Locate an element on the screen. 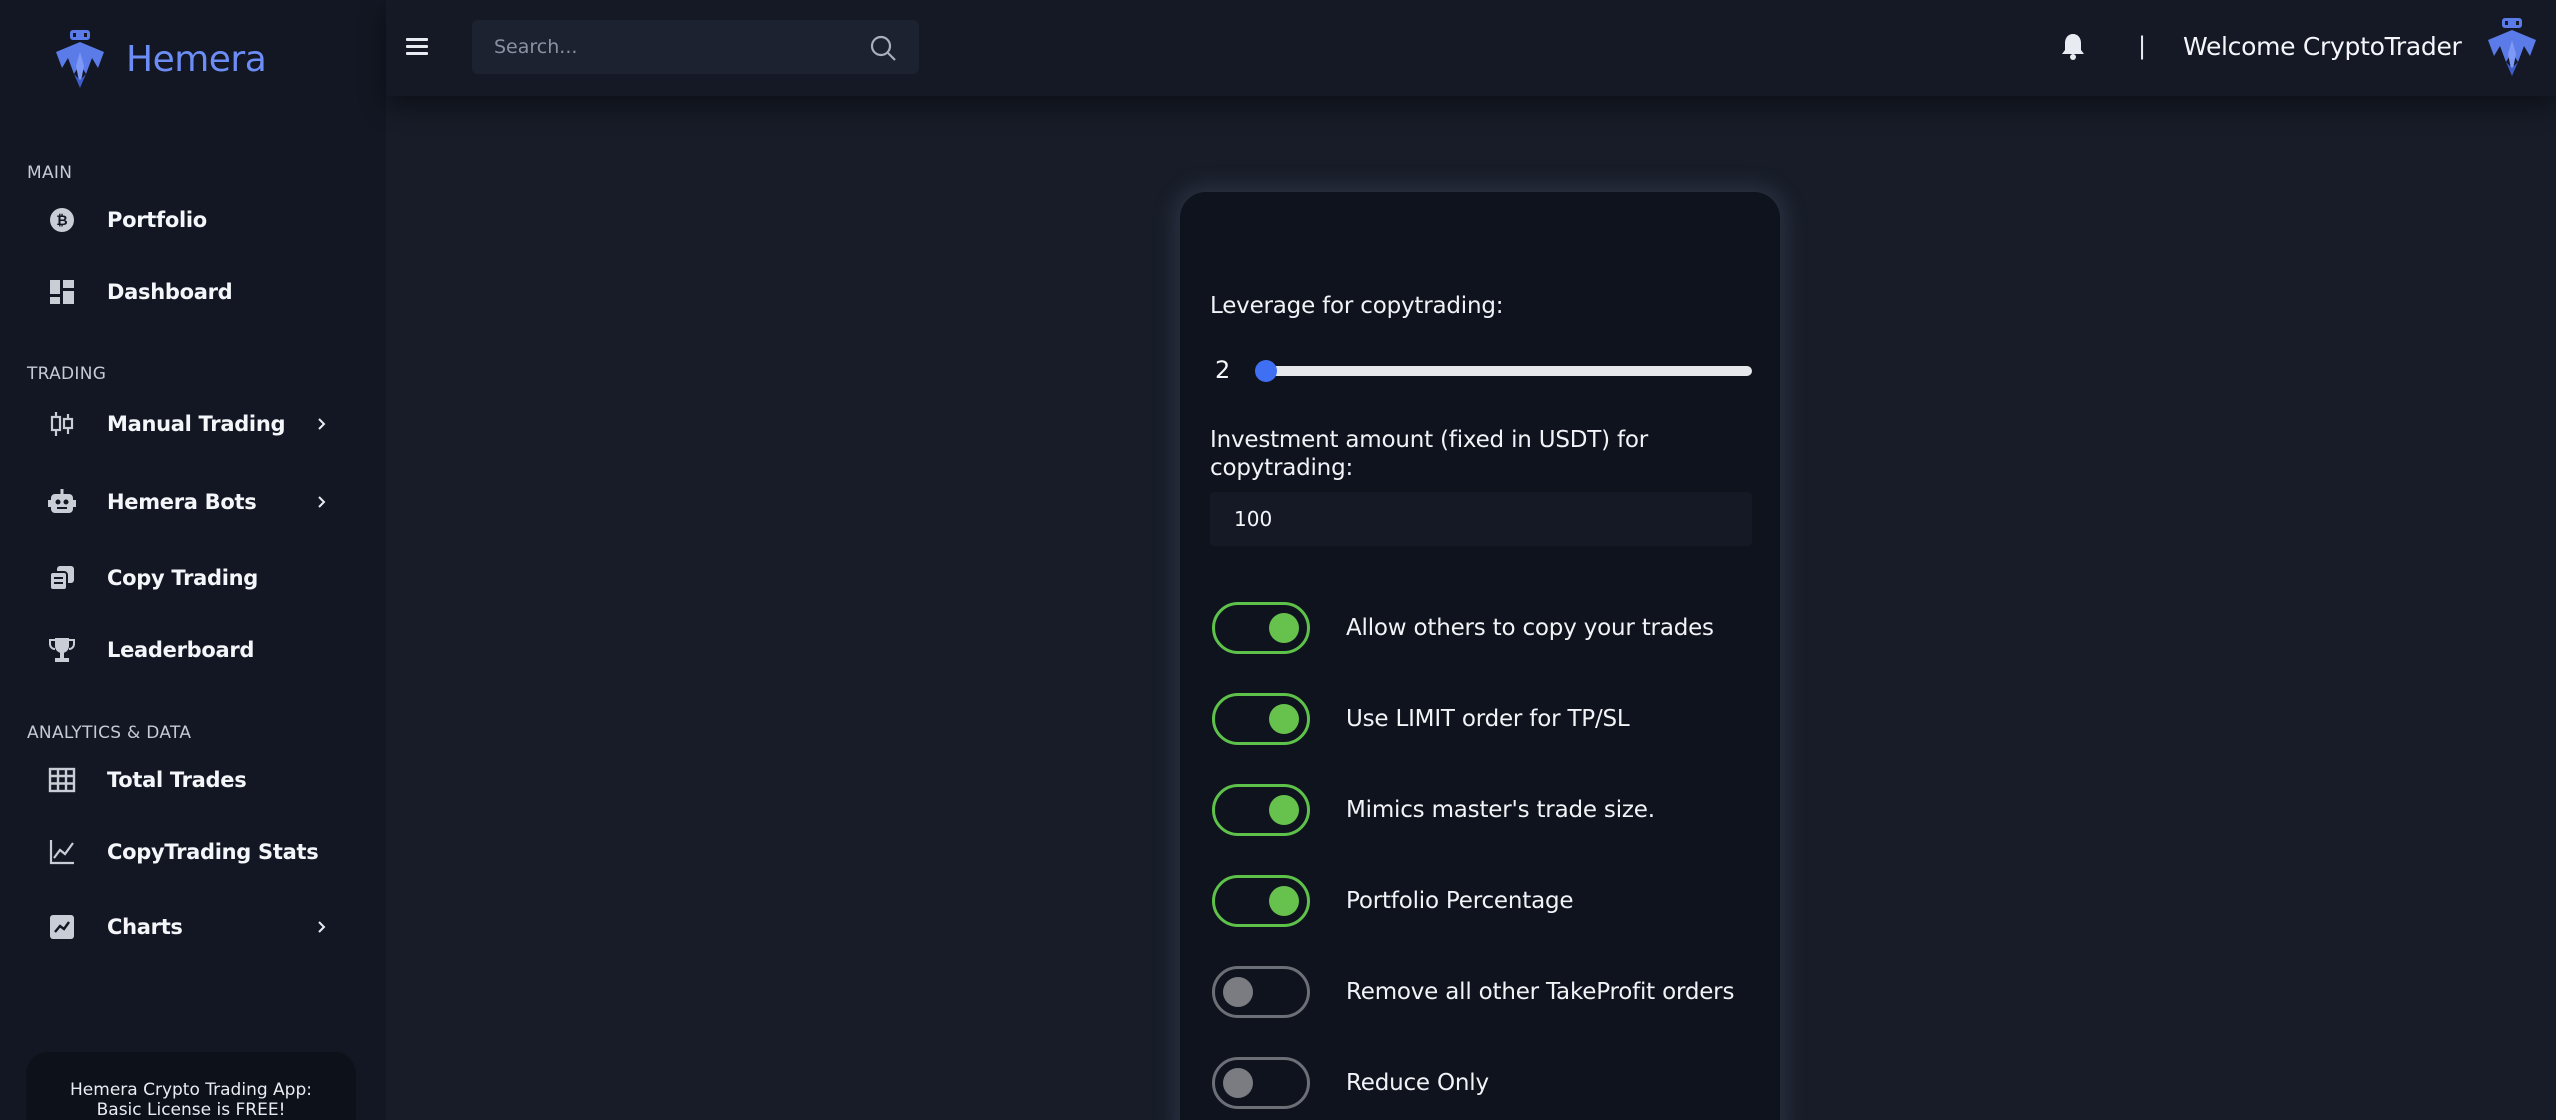 The height and width of the screenshot is (1120, 2556). sidebar-item-label: Manual Trading is located at coordinates (196, 424).